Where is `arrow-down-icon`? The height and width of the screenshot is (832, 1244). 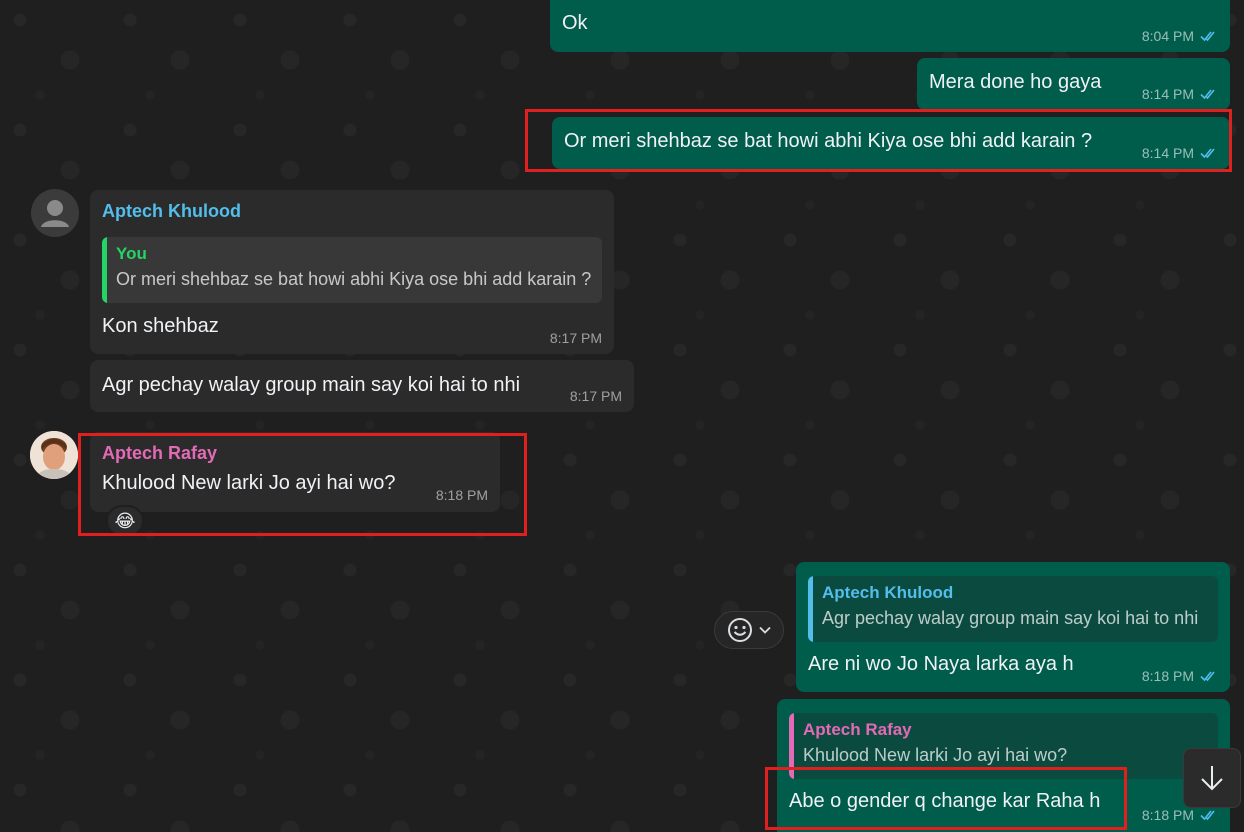
arrow-down-icon is located at coordinates (1212, 778).